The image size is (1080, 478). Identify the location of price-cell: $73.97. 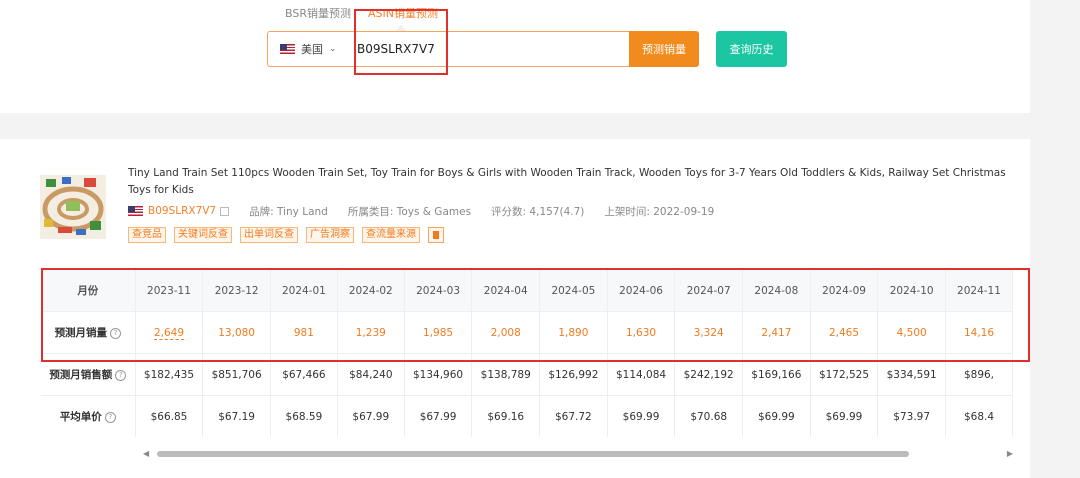
(911, 416).